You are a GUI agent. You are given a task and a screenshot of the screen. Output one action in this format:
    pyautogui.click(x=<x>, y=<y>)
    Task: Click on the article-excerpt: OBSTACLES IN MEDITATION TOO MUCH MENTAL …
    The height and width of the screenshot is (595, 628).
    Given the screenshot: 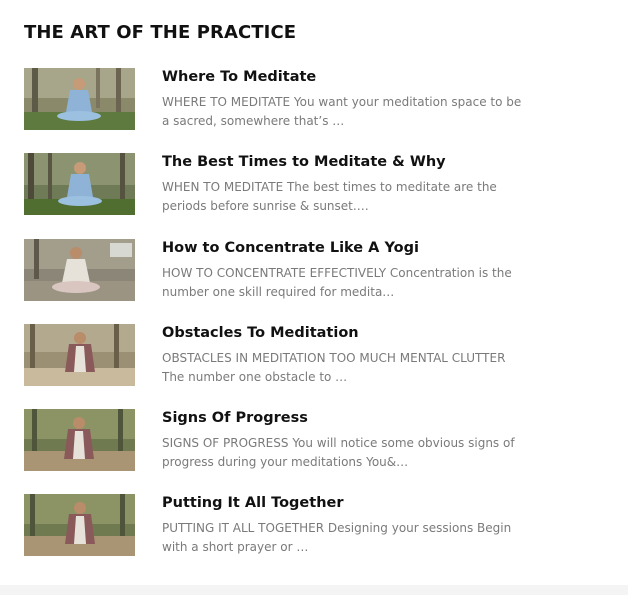 What is the action you would take?
    pyautogui.click(x=334, y=367)
    